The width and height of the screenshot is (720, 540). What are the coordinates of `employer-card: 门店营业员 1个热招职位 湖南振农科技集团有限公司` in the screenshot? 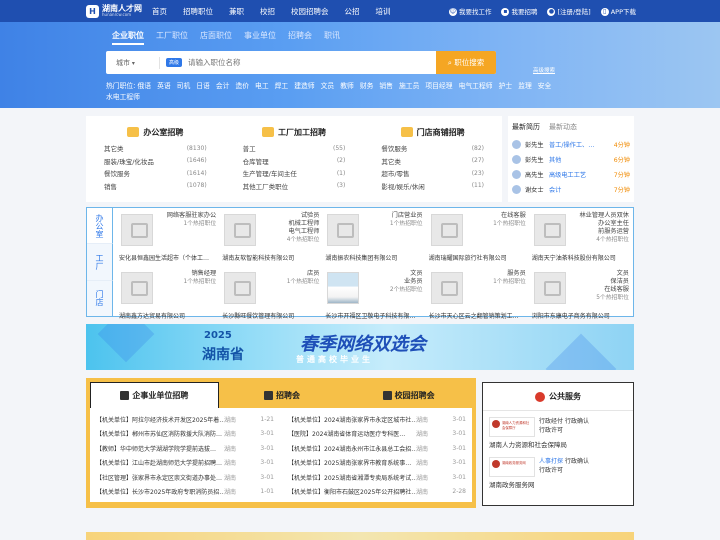 It's located at (374, 237).